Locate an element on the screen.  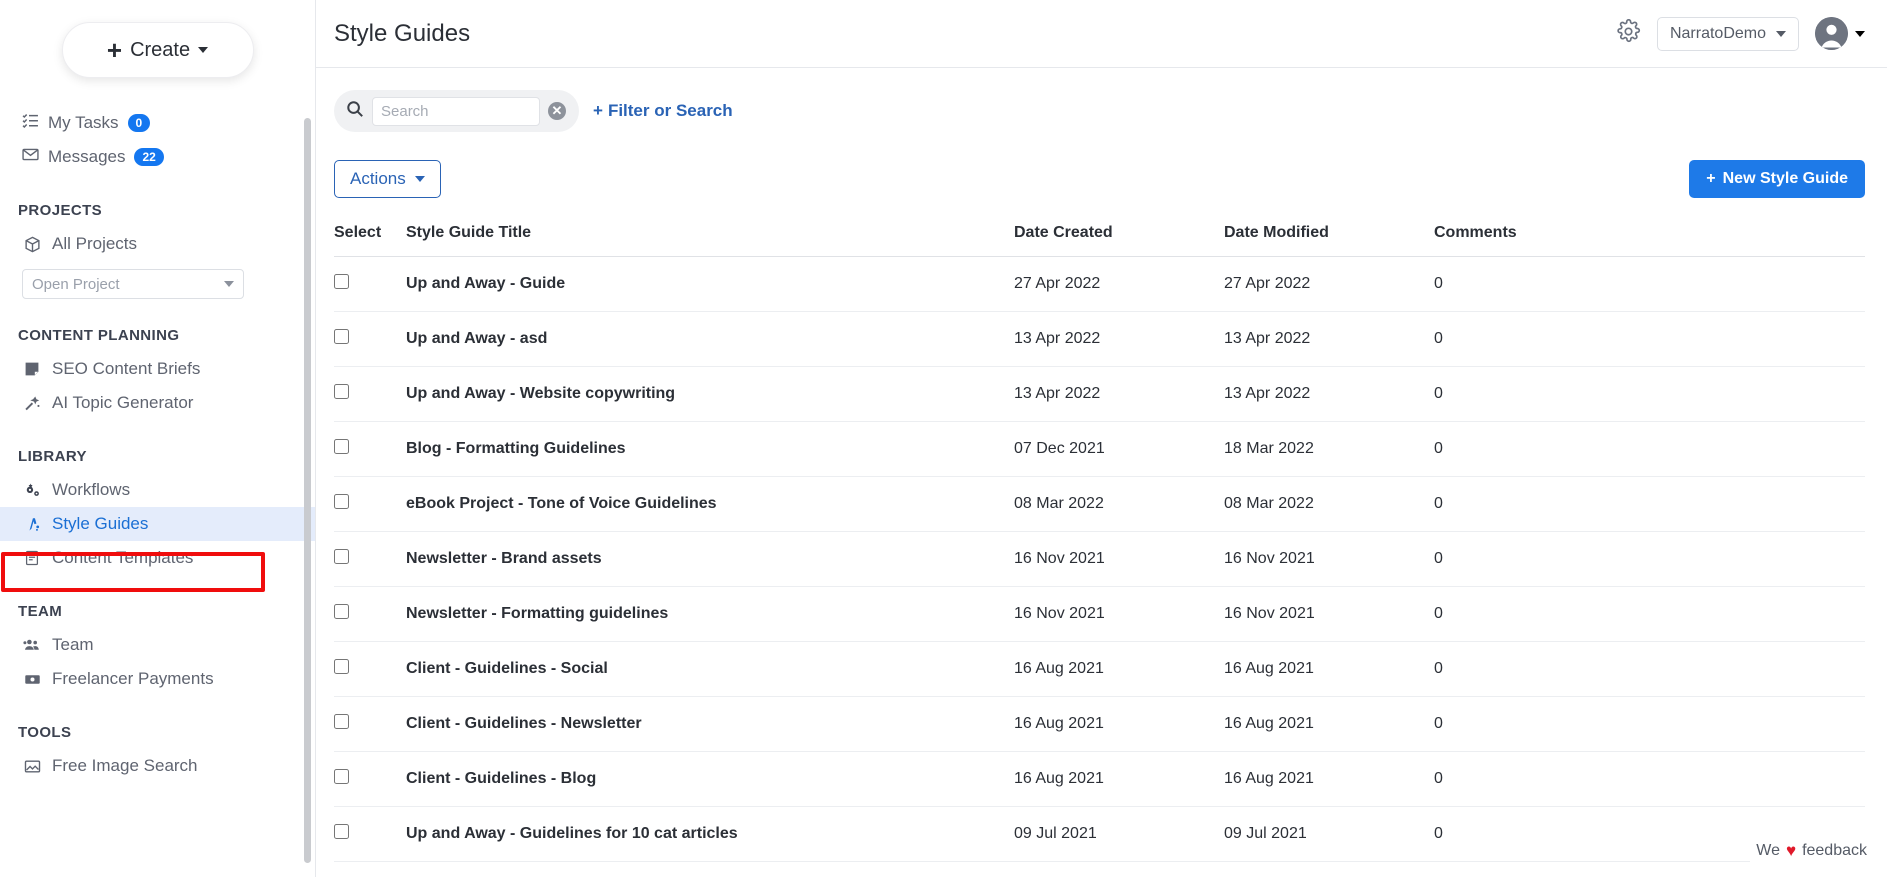
row-title: Client - Guidelines - Social is located at coordinates (710, 669).